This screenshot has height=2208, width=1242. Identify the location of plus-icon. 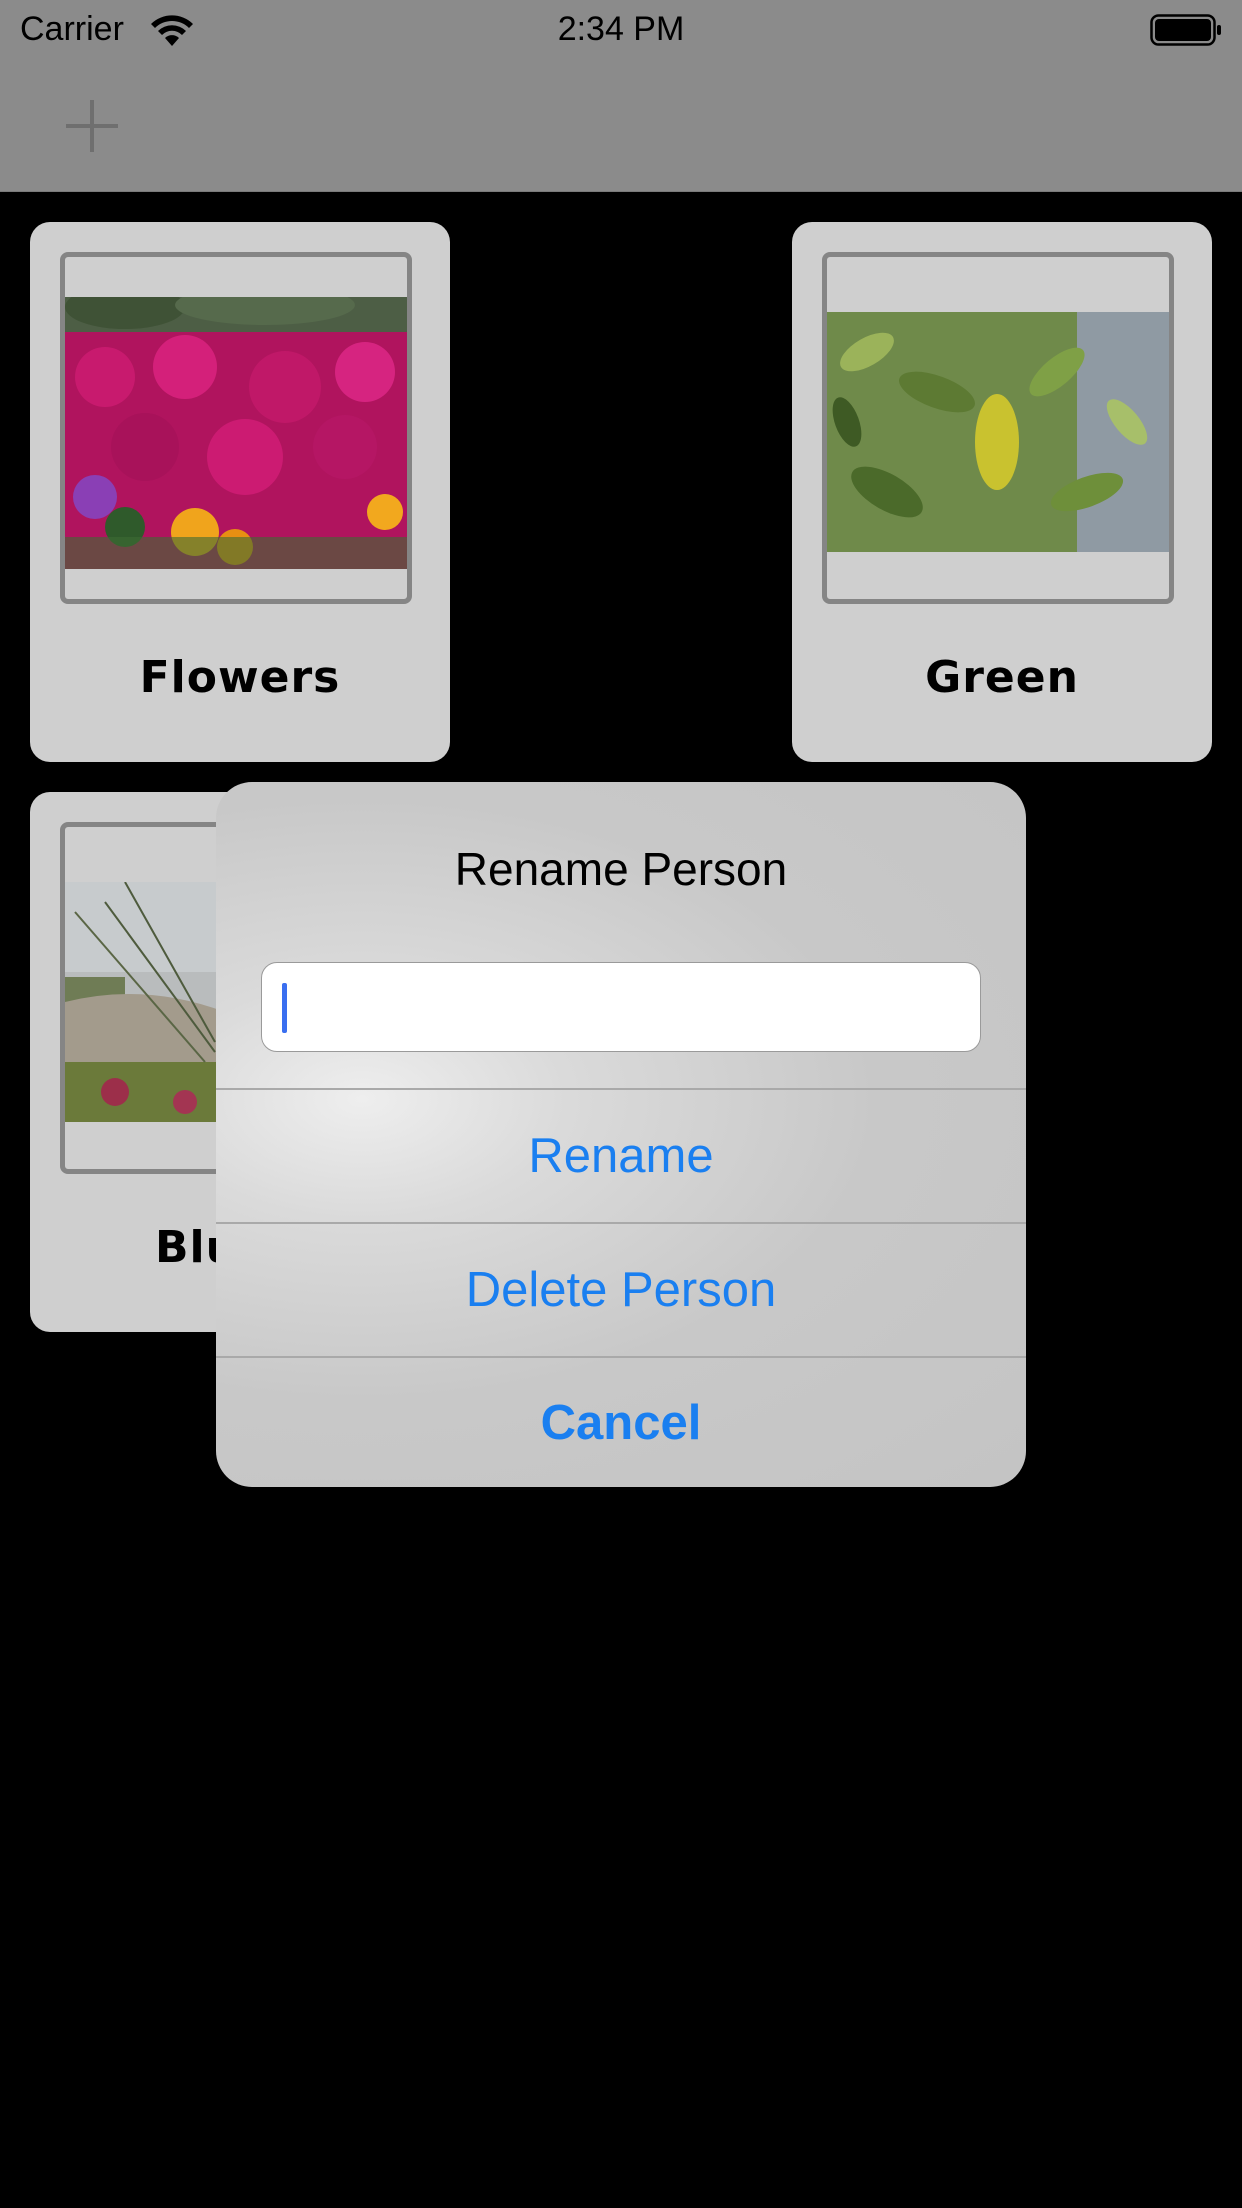
(92, 126).